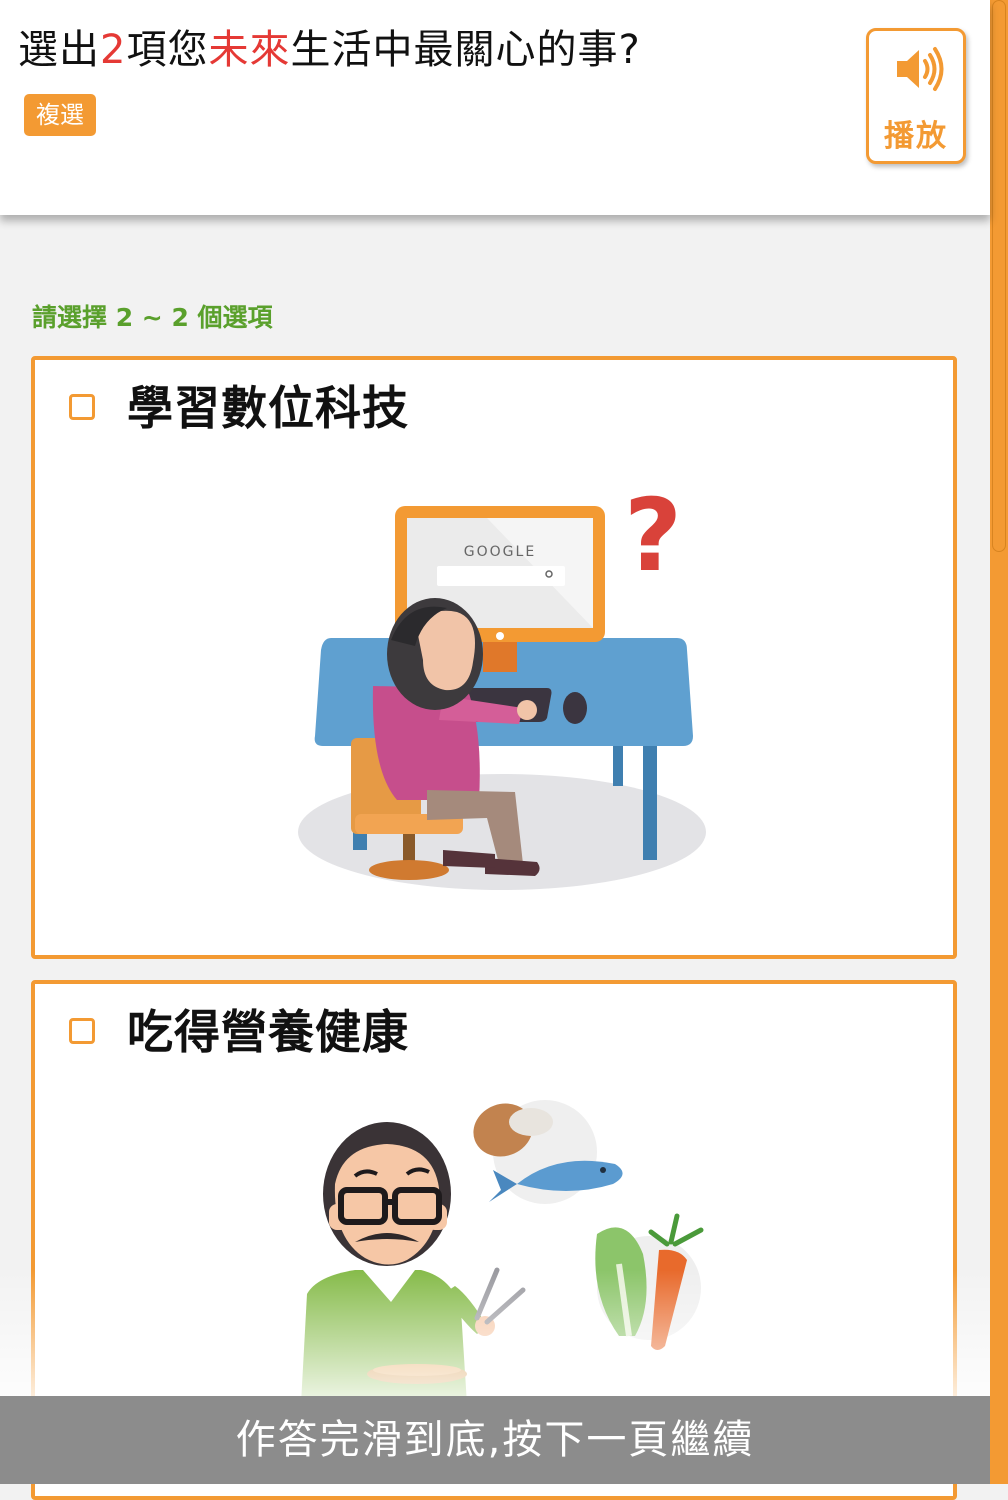  Describe the element at coordinates (268, 1032) in the screenshot. I see `option-label: 吃得營養健康` at that location.